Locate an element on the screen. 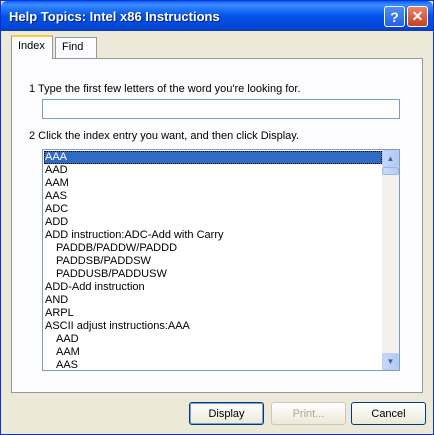 The image size is (434, 435). title-bar: Help Topics: Intel x86 Instructions ? ✕ is located at coordinates (217, 16).